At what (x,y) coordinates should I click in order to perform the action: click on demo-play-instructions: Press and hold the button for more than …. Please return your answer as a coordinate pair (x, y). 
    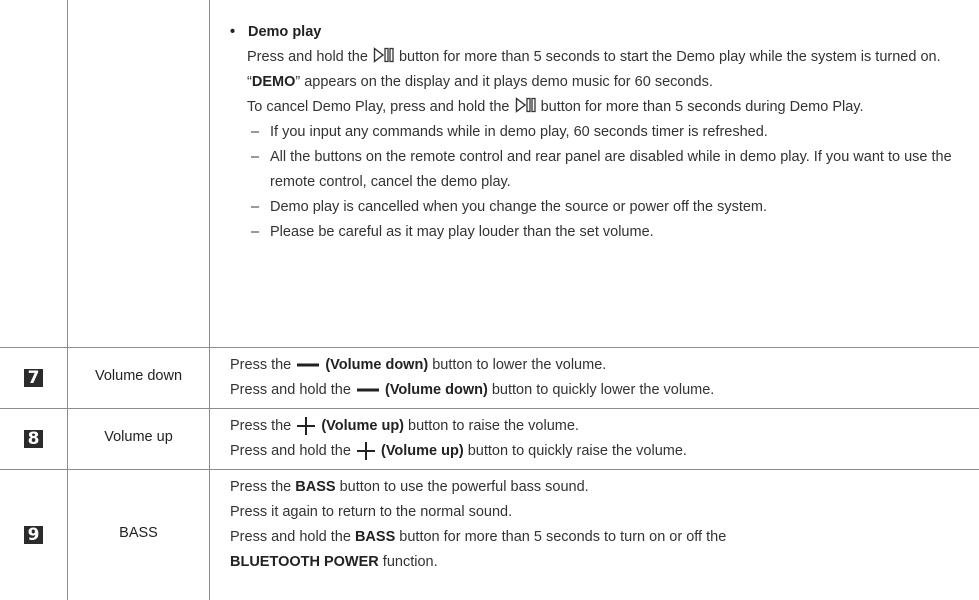
    Looking at the image, I should click on (594, 68).